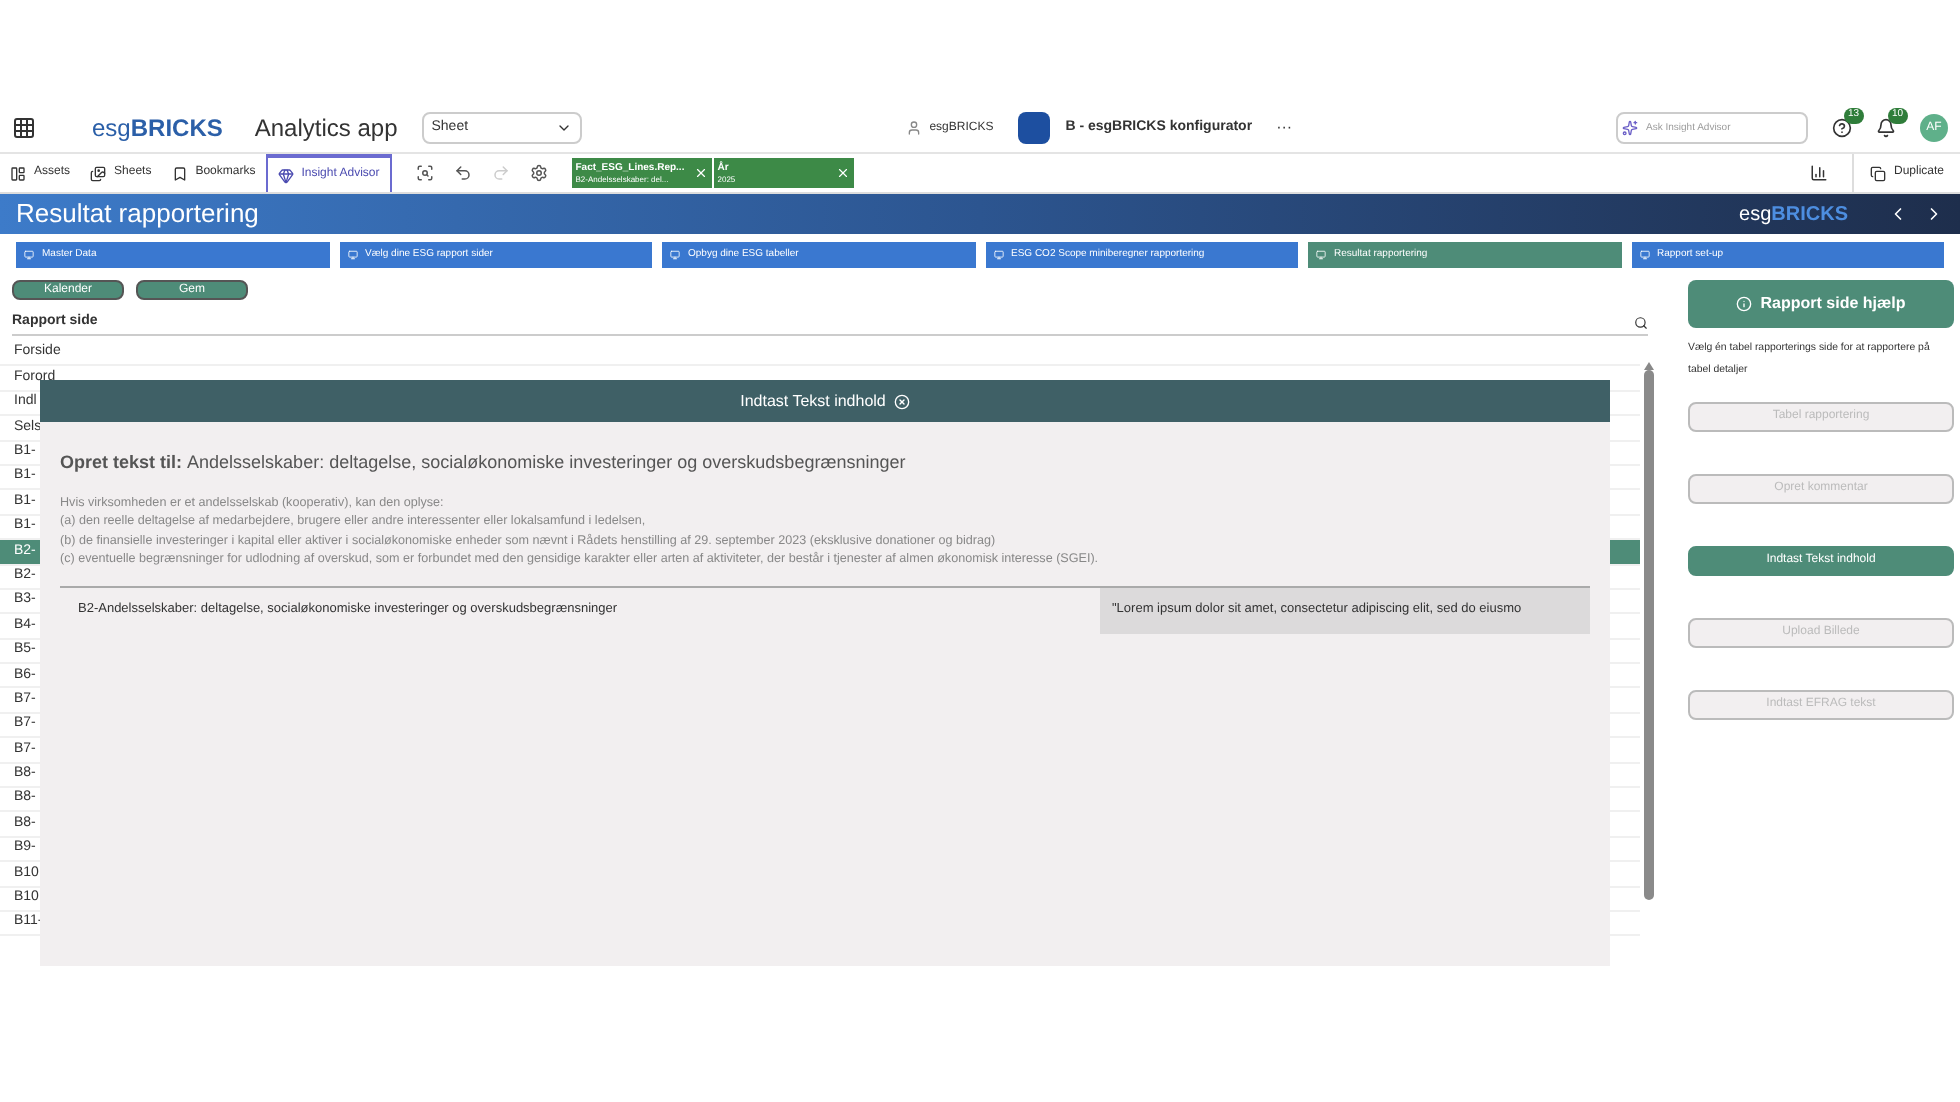 Image resolution: width=1960 pixels, height=1102 pixels. Describe the element at coordinates (1630, 128) in the screenshot. I see `sparkle-icon` at that location.